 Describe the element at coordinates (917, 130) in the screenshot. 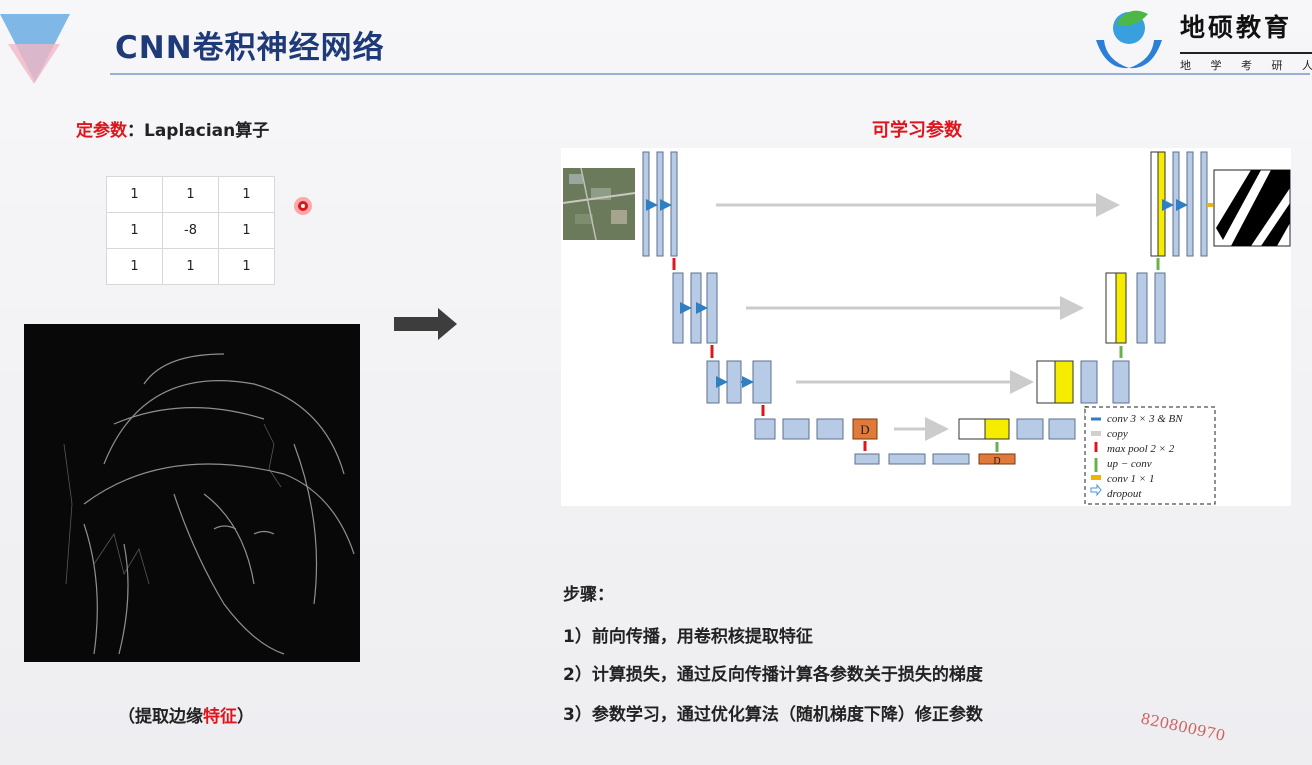

I see `learnable-params-label: 可学习参数` at that location.